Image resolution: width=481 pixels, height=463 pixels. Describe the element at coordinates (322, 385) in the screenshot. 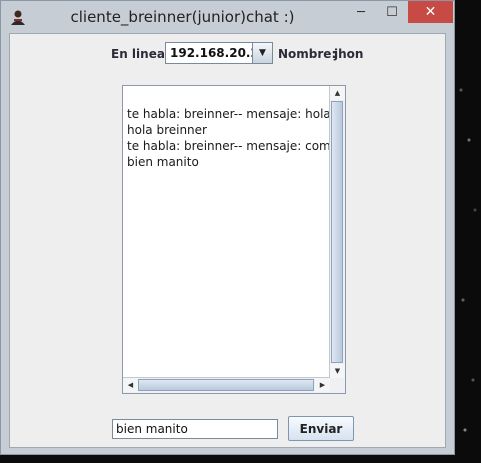

I see `scroll-right-icon: ▶` at that location.